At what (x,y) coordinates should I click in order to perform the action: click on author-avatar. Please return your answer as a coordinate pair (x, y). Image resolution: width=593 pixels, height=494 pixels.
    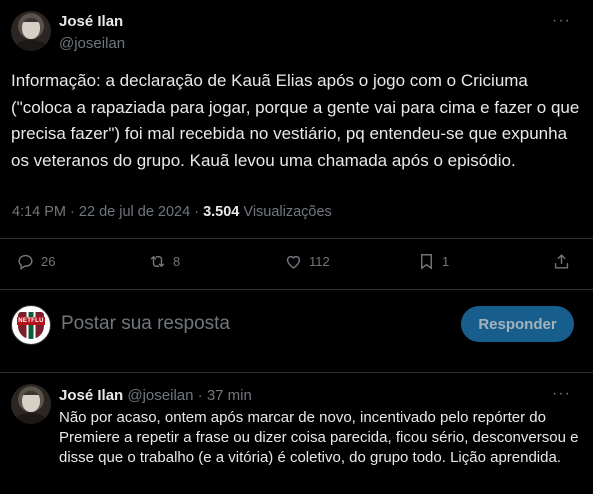
    Looking at the image, I should click on (31, 31).